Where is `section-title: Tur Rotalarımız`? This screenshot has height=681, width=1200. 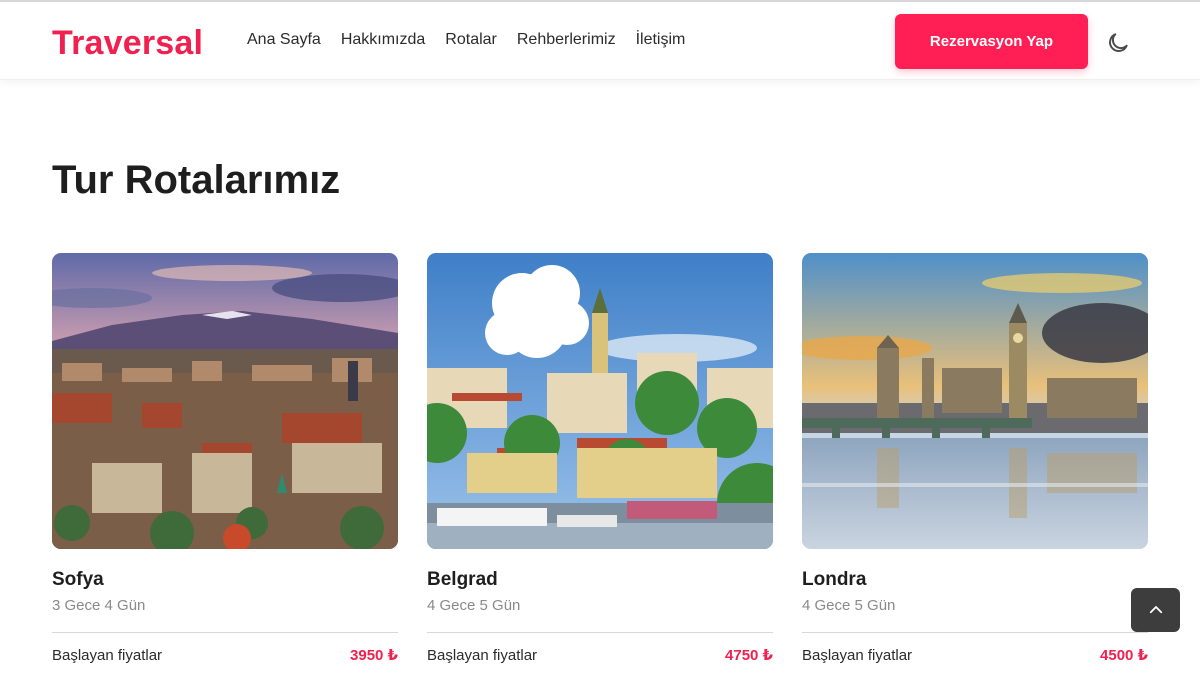
section-title: Tur Rotalarımız is located at coordinates (196, 180).